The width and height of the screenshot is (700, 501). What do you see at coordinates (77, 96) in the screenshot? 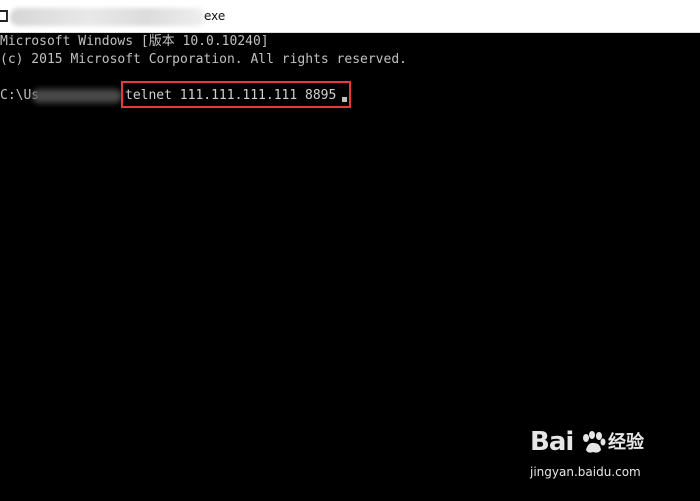
I see `prompt-redacted` at bounding box center [77, 96].